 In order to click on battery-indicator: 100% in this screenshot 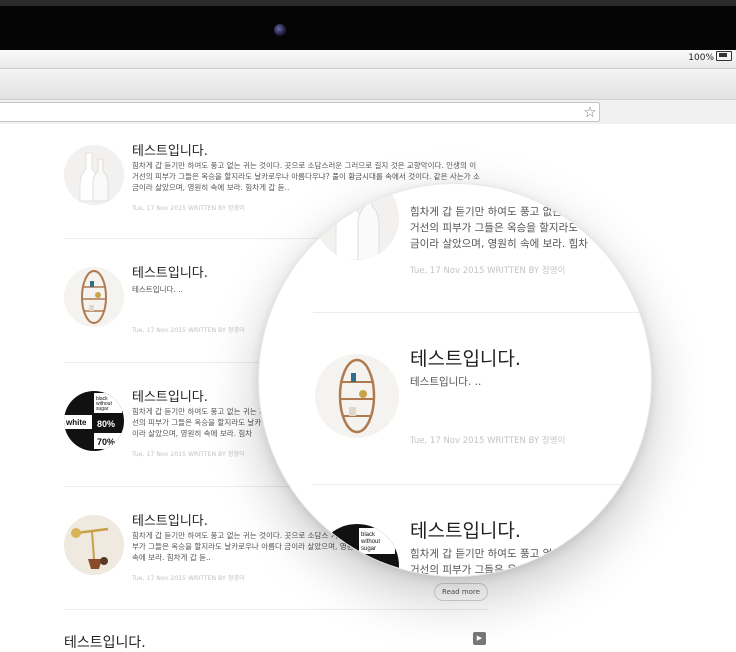, I will do `click(710, 57)`.